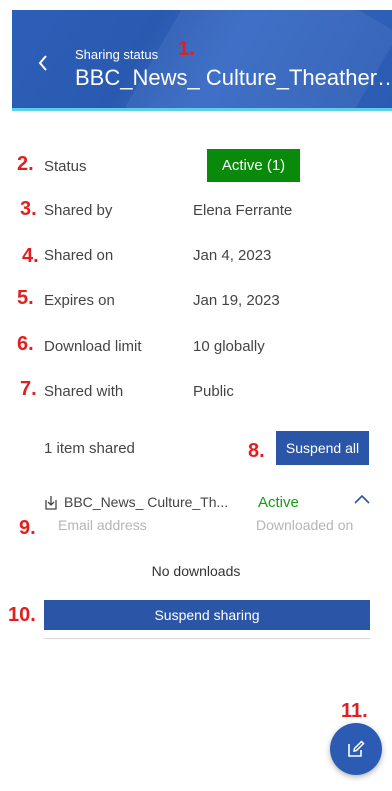  What do you see at coordinates (65, 166) in the screenshot?
I see `status-label: Status` at bounding box center [65, 166].